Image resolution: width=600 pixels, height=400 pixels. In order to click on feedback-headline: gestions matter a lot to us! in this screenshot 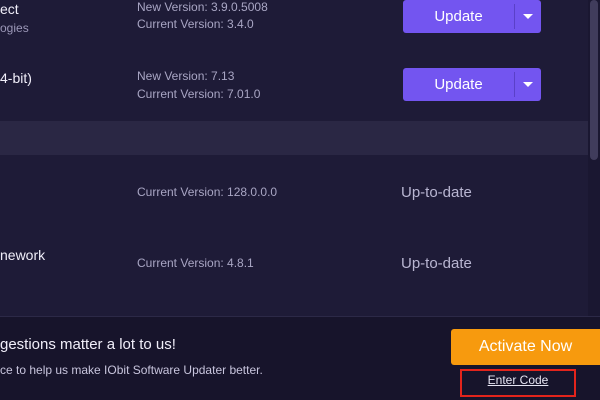, I will do `click(88, 344)`.